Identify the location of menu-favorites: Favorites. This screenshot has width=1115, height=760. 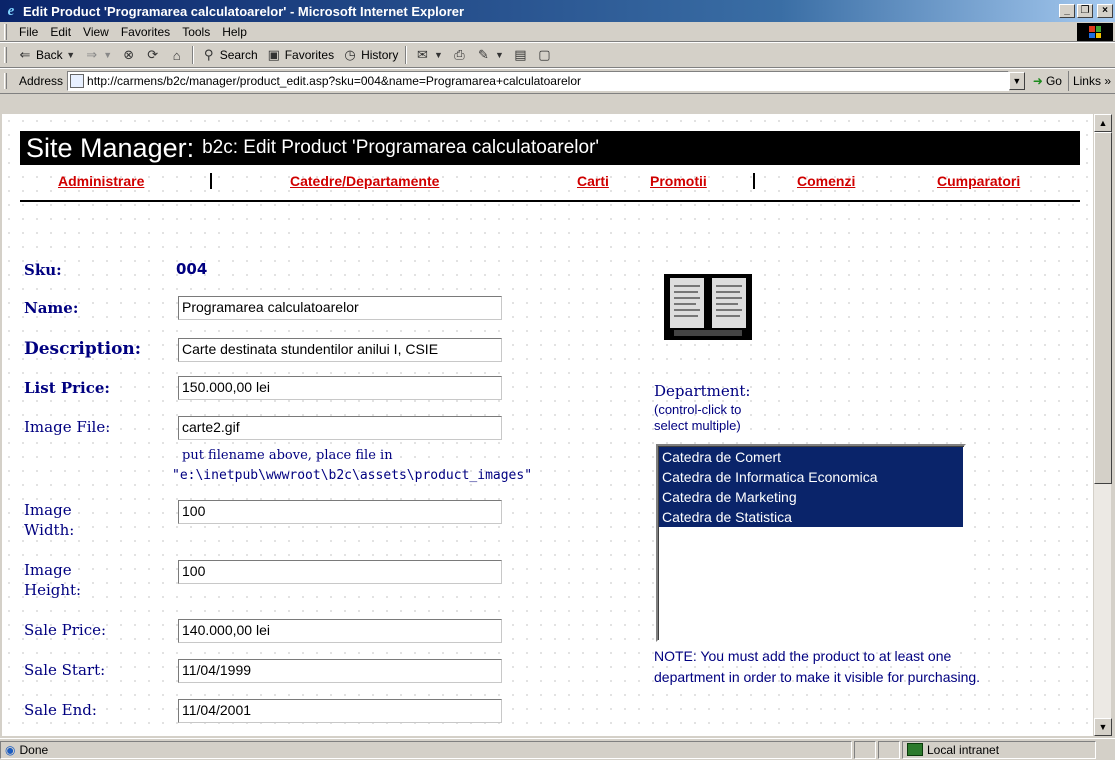
(145, 32).